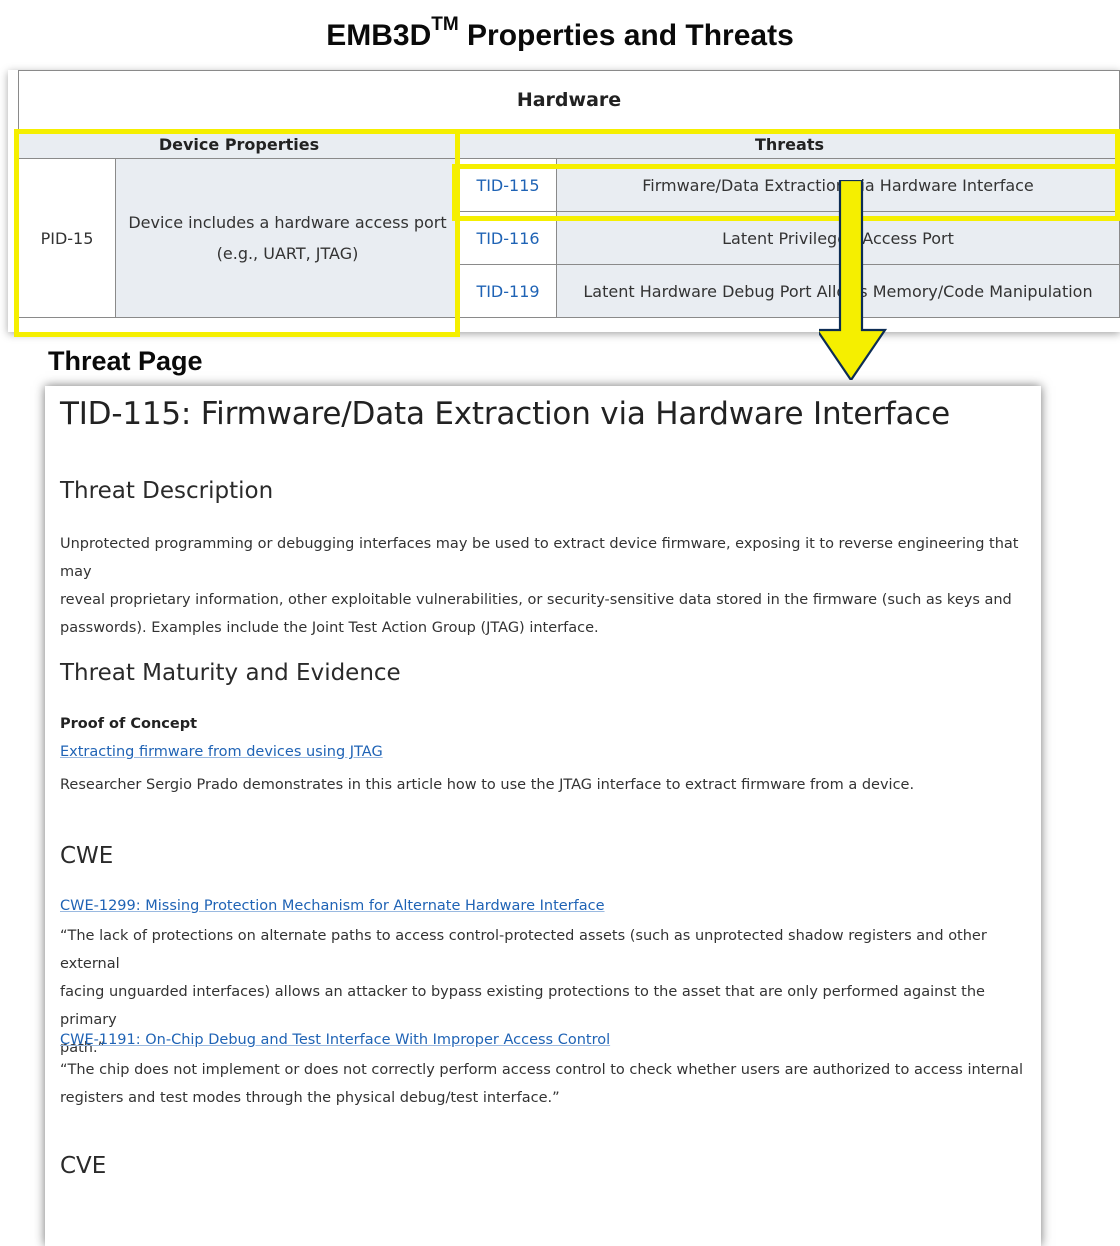 This screenshot has width=1120, height=1246. I want to click on figure-title: EMB3DTM Properties and Threats, so click(560, 33).